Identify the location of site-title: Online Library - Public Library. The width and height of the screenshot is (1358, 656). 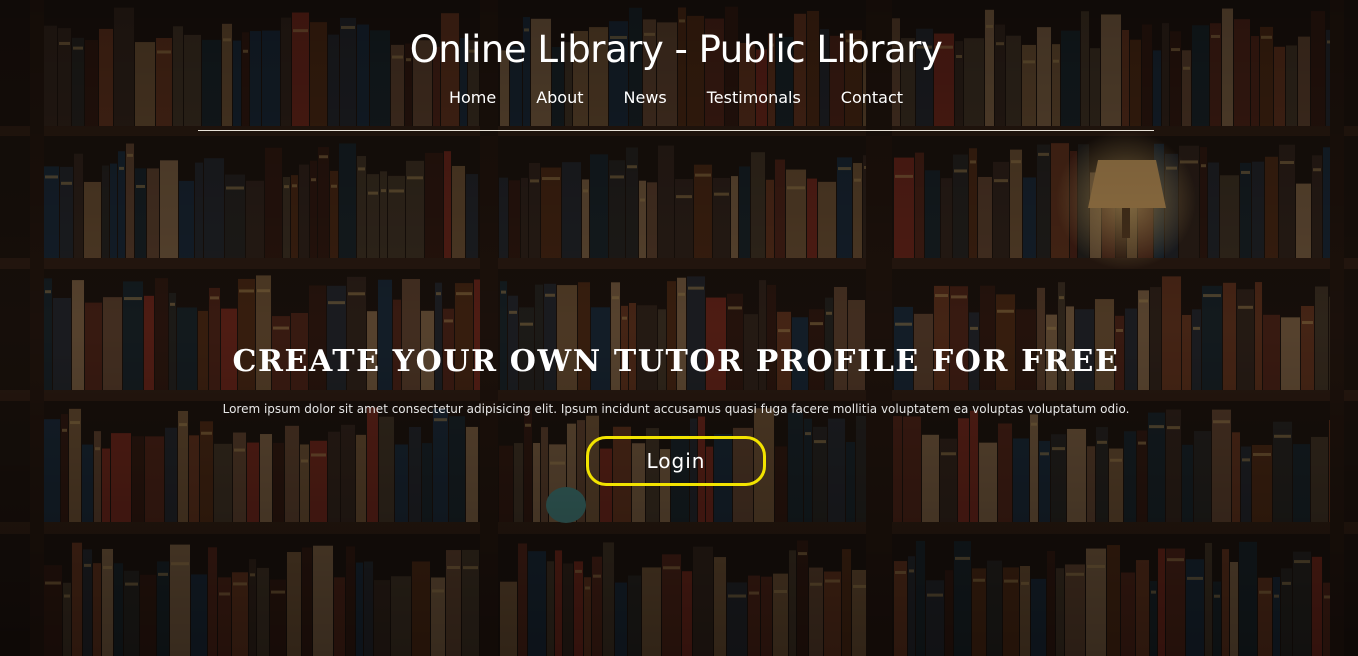
(676, 49).